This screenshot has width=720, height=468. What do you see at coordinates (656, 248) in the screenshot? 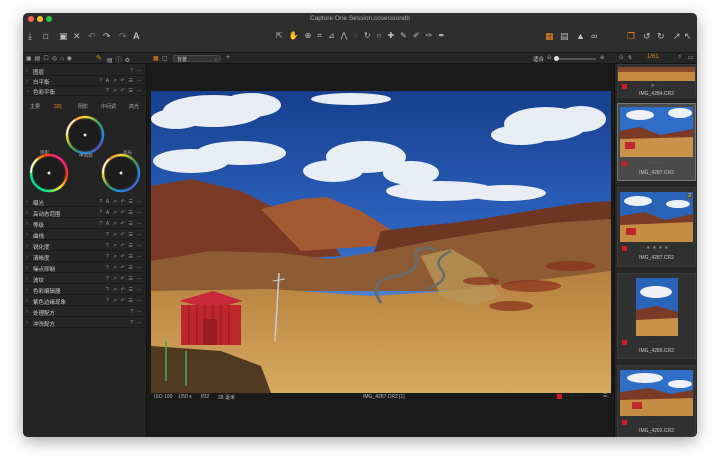
I see `rating-stars: ·★★★★` at bounding box center [656, 248].